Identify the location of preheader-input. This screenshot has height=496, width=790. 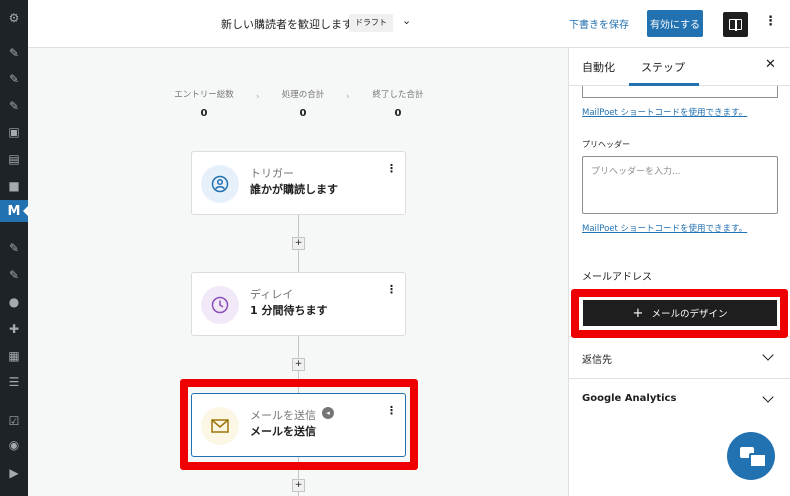
(680, 185).